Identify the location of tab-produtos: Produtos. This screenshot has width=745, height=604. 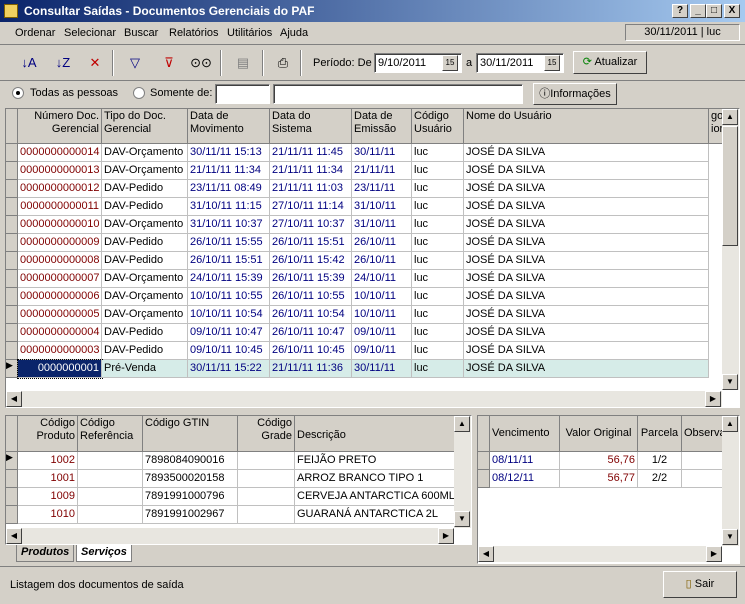
(45, 553).